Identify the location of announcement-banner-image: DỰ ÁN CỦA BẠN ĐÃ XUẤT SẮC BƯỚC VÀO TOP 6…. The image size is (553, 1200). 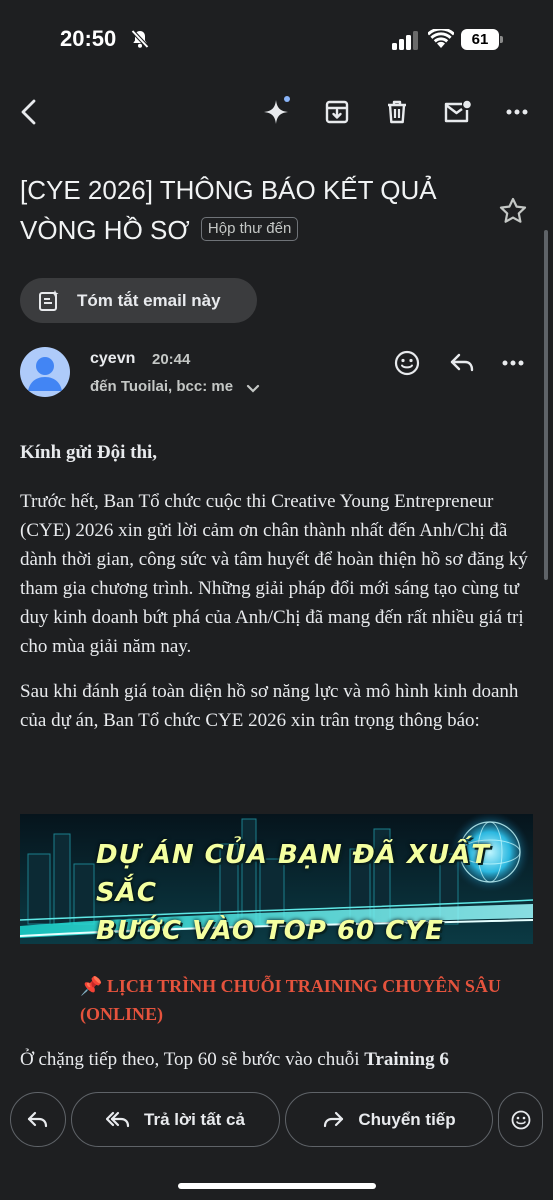
(276, 879).